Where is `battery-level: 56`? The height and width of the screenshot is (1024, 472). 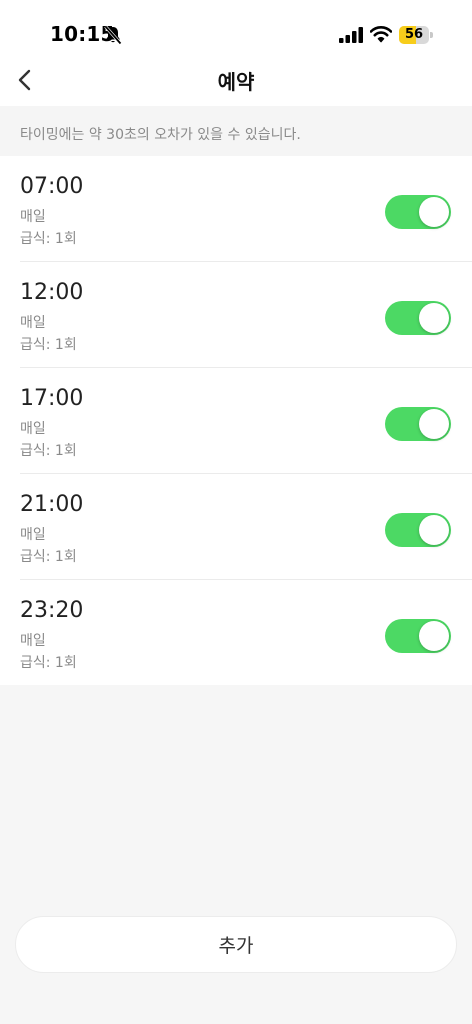
battery-level: 56 is located at coordinates (414, 34).